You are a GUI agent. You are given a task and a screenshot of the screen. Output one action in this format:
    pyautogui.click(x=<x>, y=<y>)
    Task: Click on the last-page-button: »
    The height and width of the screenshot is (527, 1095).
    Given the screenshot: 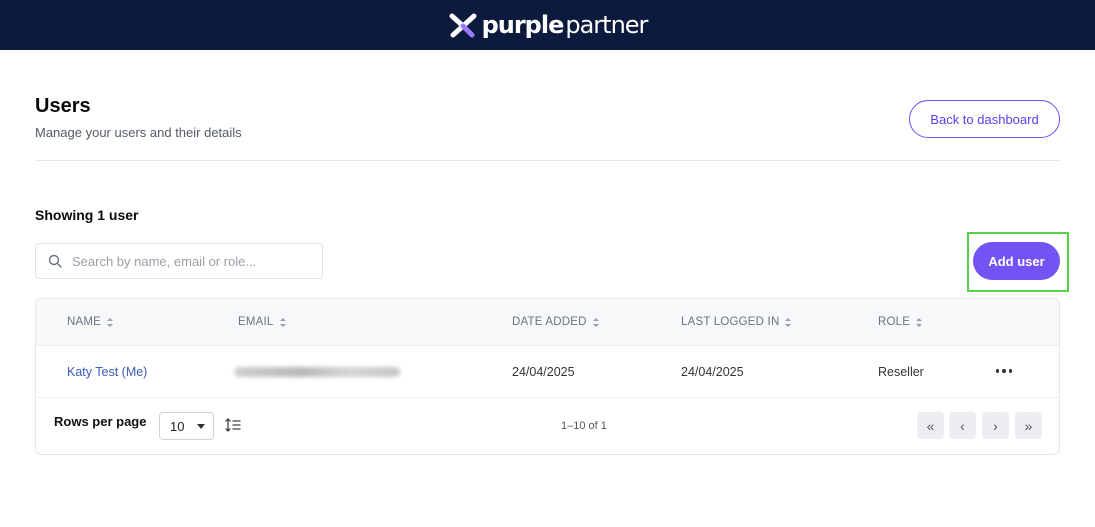 What is the action you would take?
    pyautogui.click(x=1028, y=425)
    